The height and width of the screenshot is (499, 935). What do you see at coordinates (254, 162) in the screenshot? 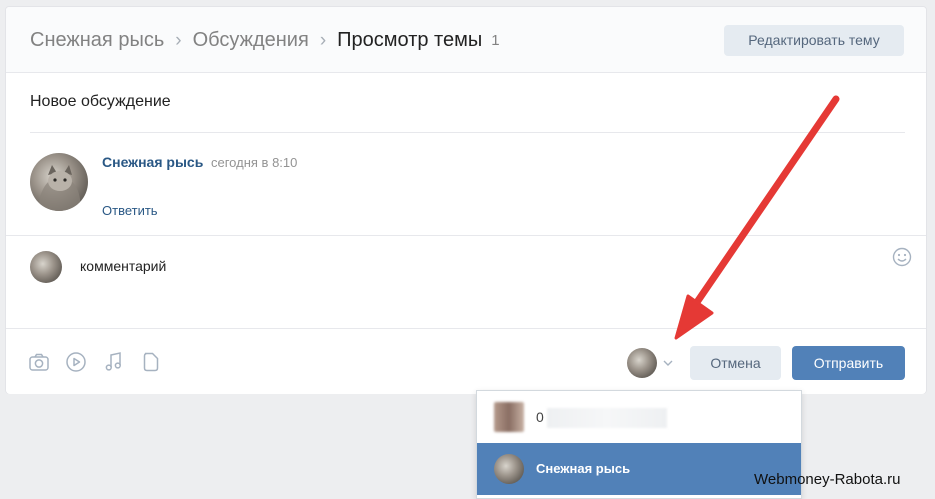
I see `post-time: сегодня в 8:10` at bounding box center [254, 162].